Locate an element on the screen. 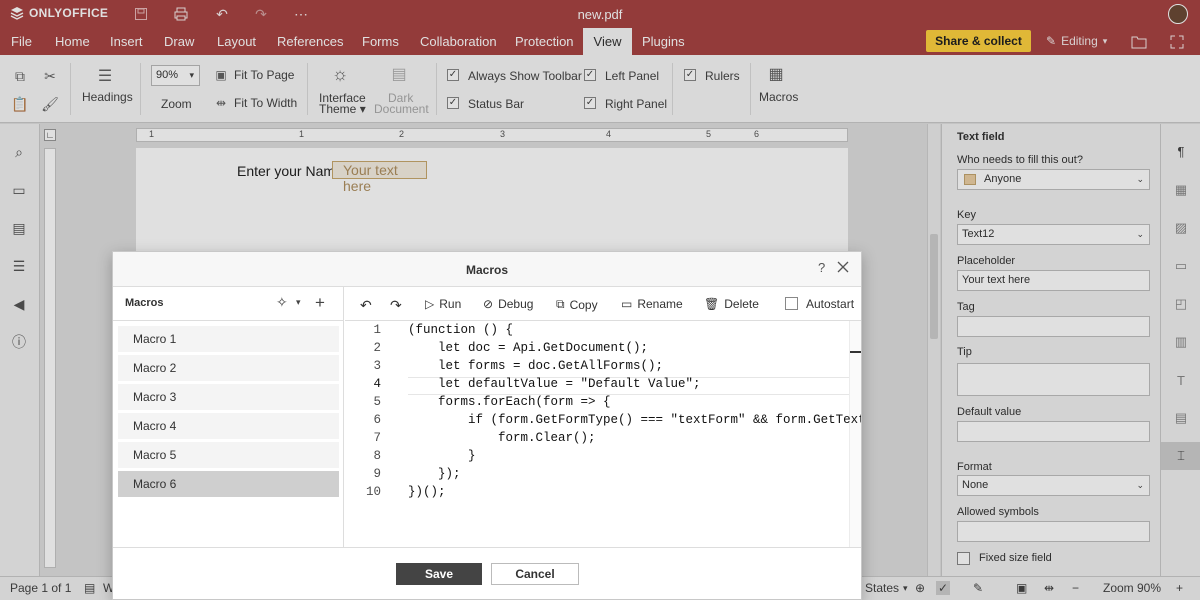 The height and width of the screenshot is (600, 1200). code-line: form.Clear(); is located at coordinates (502, 438).